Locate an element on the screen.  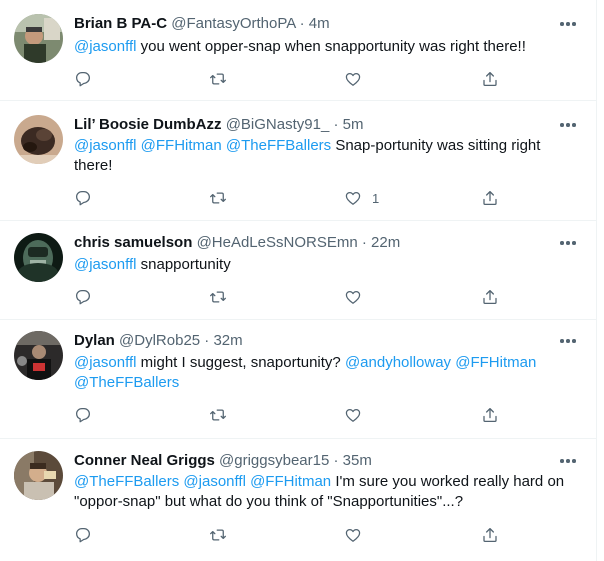
tweet-text-segment: I'm sure you worked really hard on is located at coordinates (448, 481).